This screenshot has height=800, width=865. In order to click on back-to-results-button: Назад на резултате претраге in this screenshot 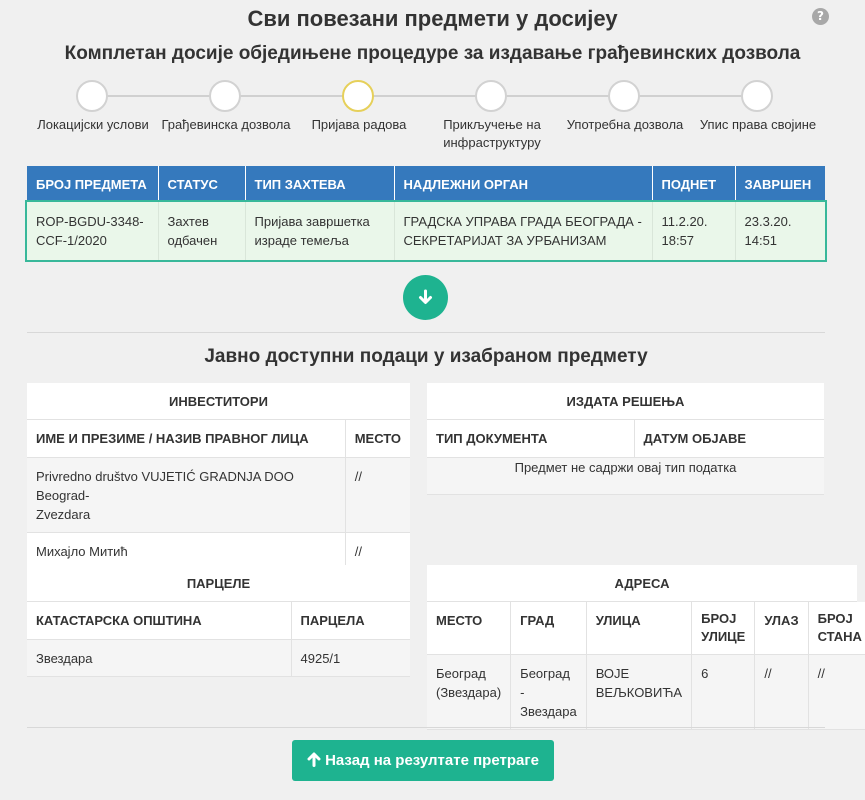, I will do `click(423, 760)`.